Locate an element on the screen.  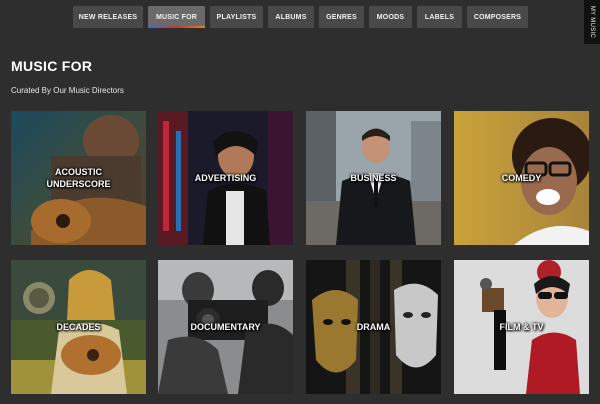
category-label: DRAMA is located at coordinates (373, 327).